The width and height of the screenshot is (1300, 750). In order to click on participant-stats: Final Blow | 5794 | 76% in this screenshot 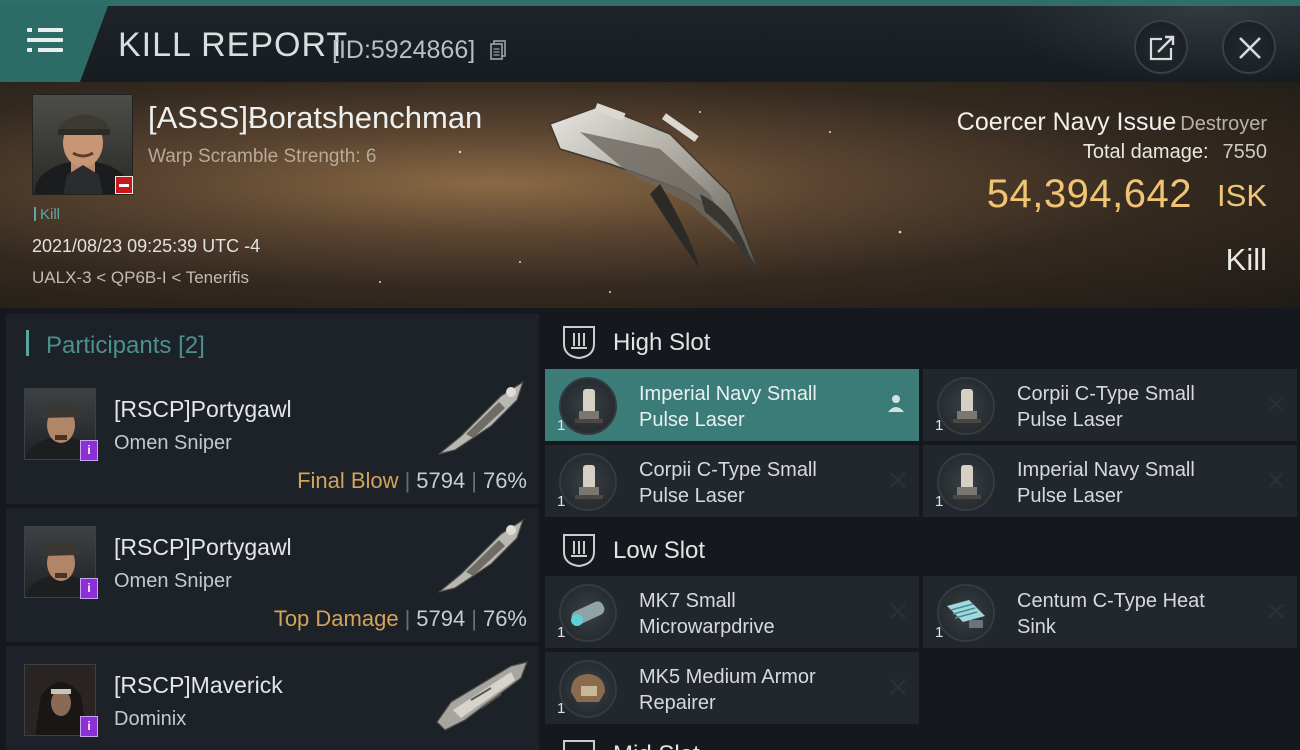, I will do `click(412, 480)`.